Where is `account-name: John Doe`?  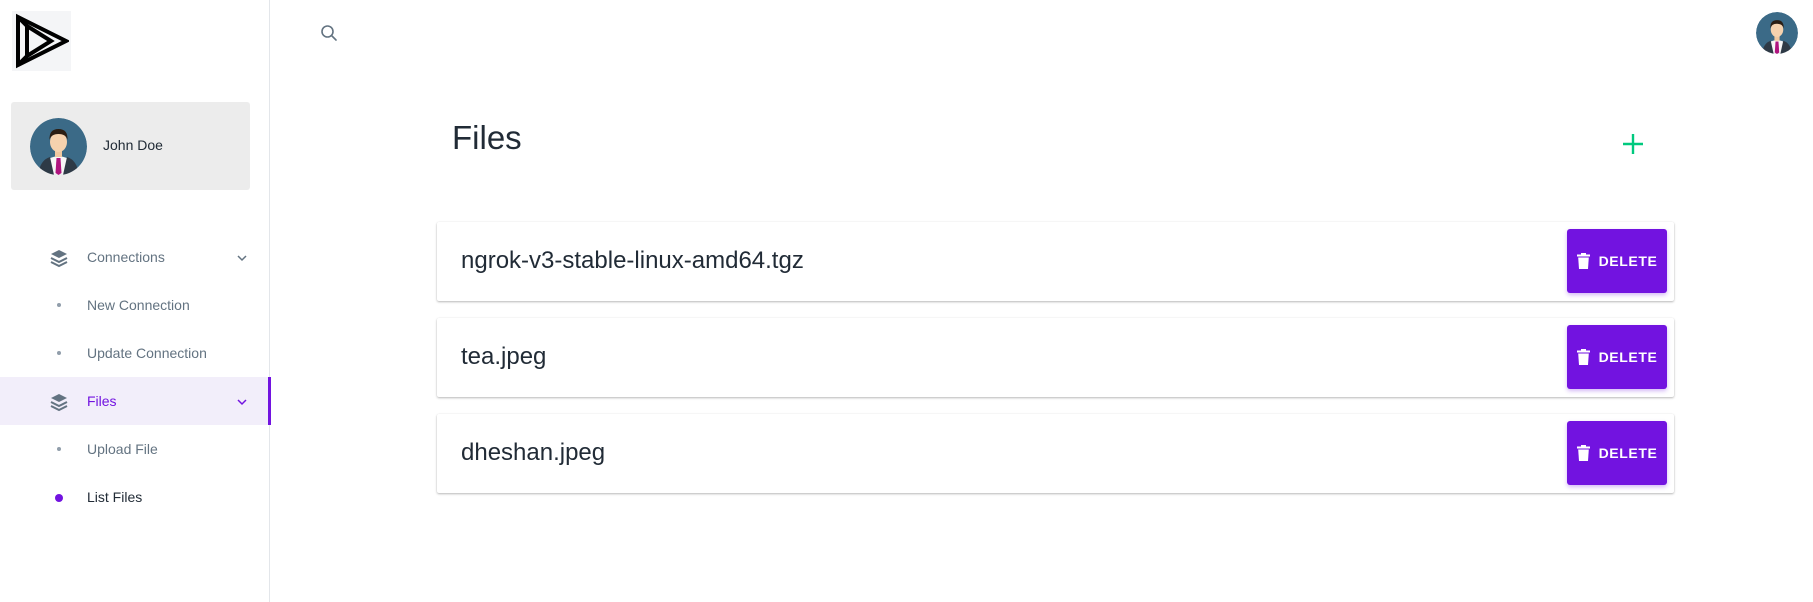
account-name: John Doe is located at coordinates (133, 145).